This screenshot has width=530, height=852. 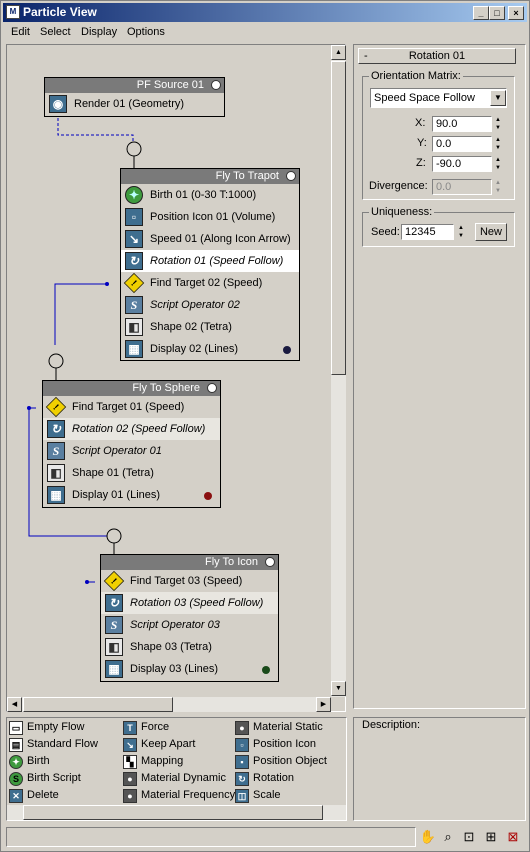 I want to click on y-spinner-icon: ▲ ▼, so click(x=498, y=144).